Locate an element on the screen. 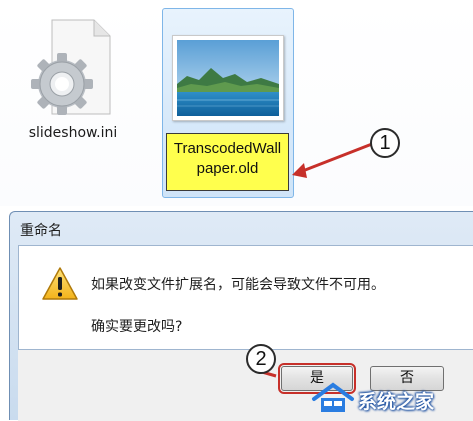 The width and height of the screenshot is (473, 421). site-watermark: 系统之家 is located at coordinates (390, 398).